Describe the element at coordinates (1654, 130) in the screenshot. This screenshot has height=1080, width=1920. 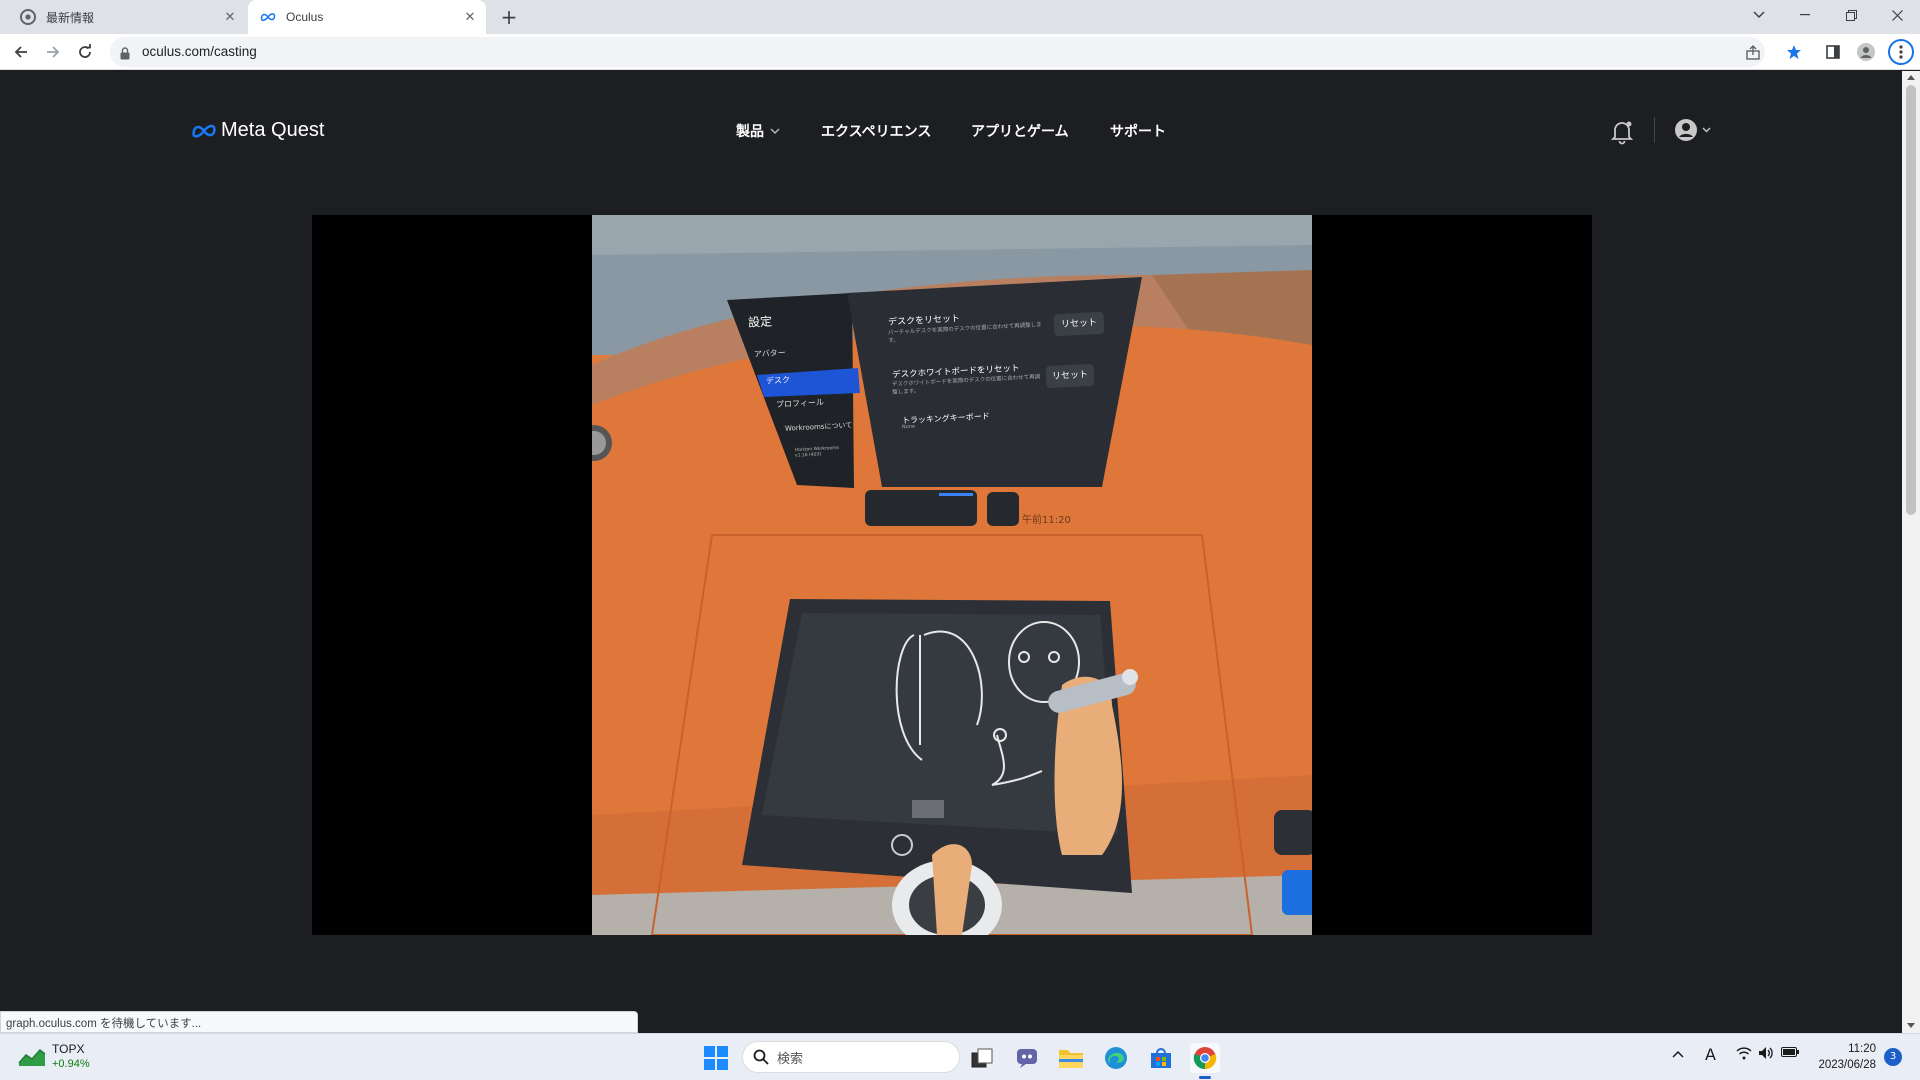
I see `header-divider` at that location.